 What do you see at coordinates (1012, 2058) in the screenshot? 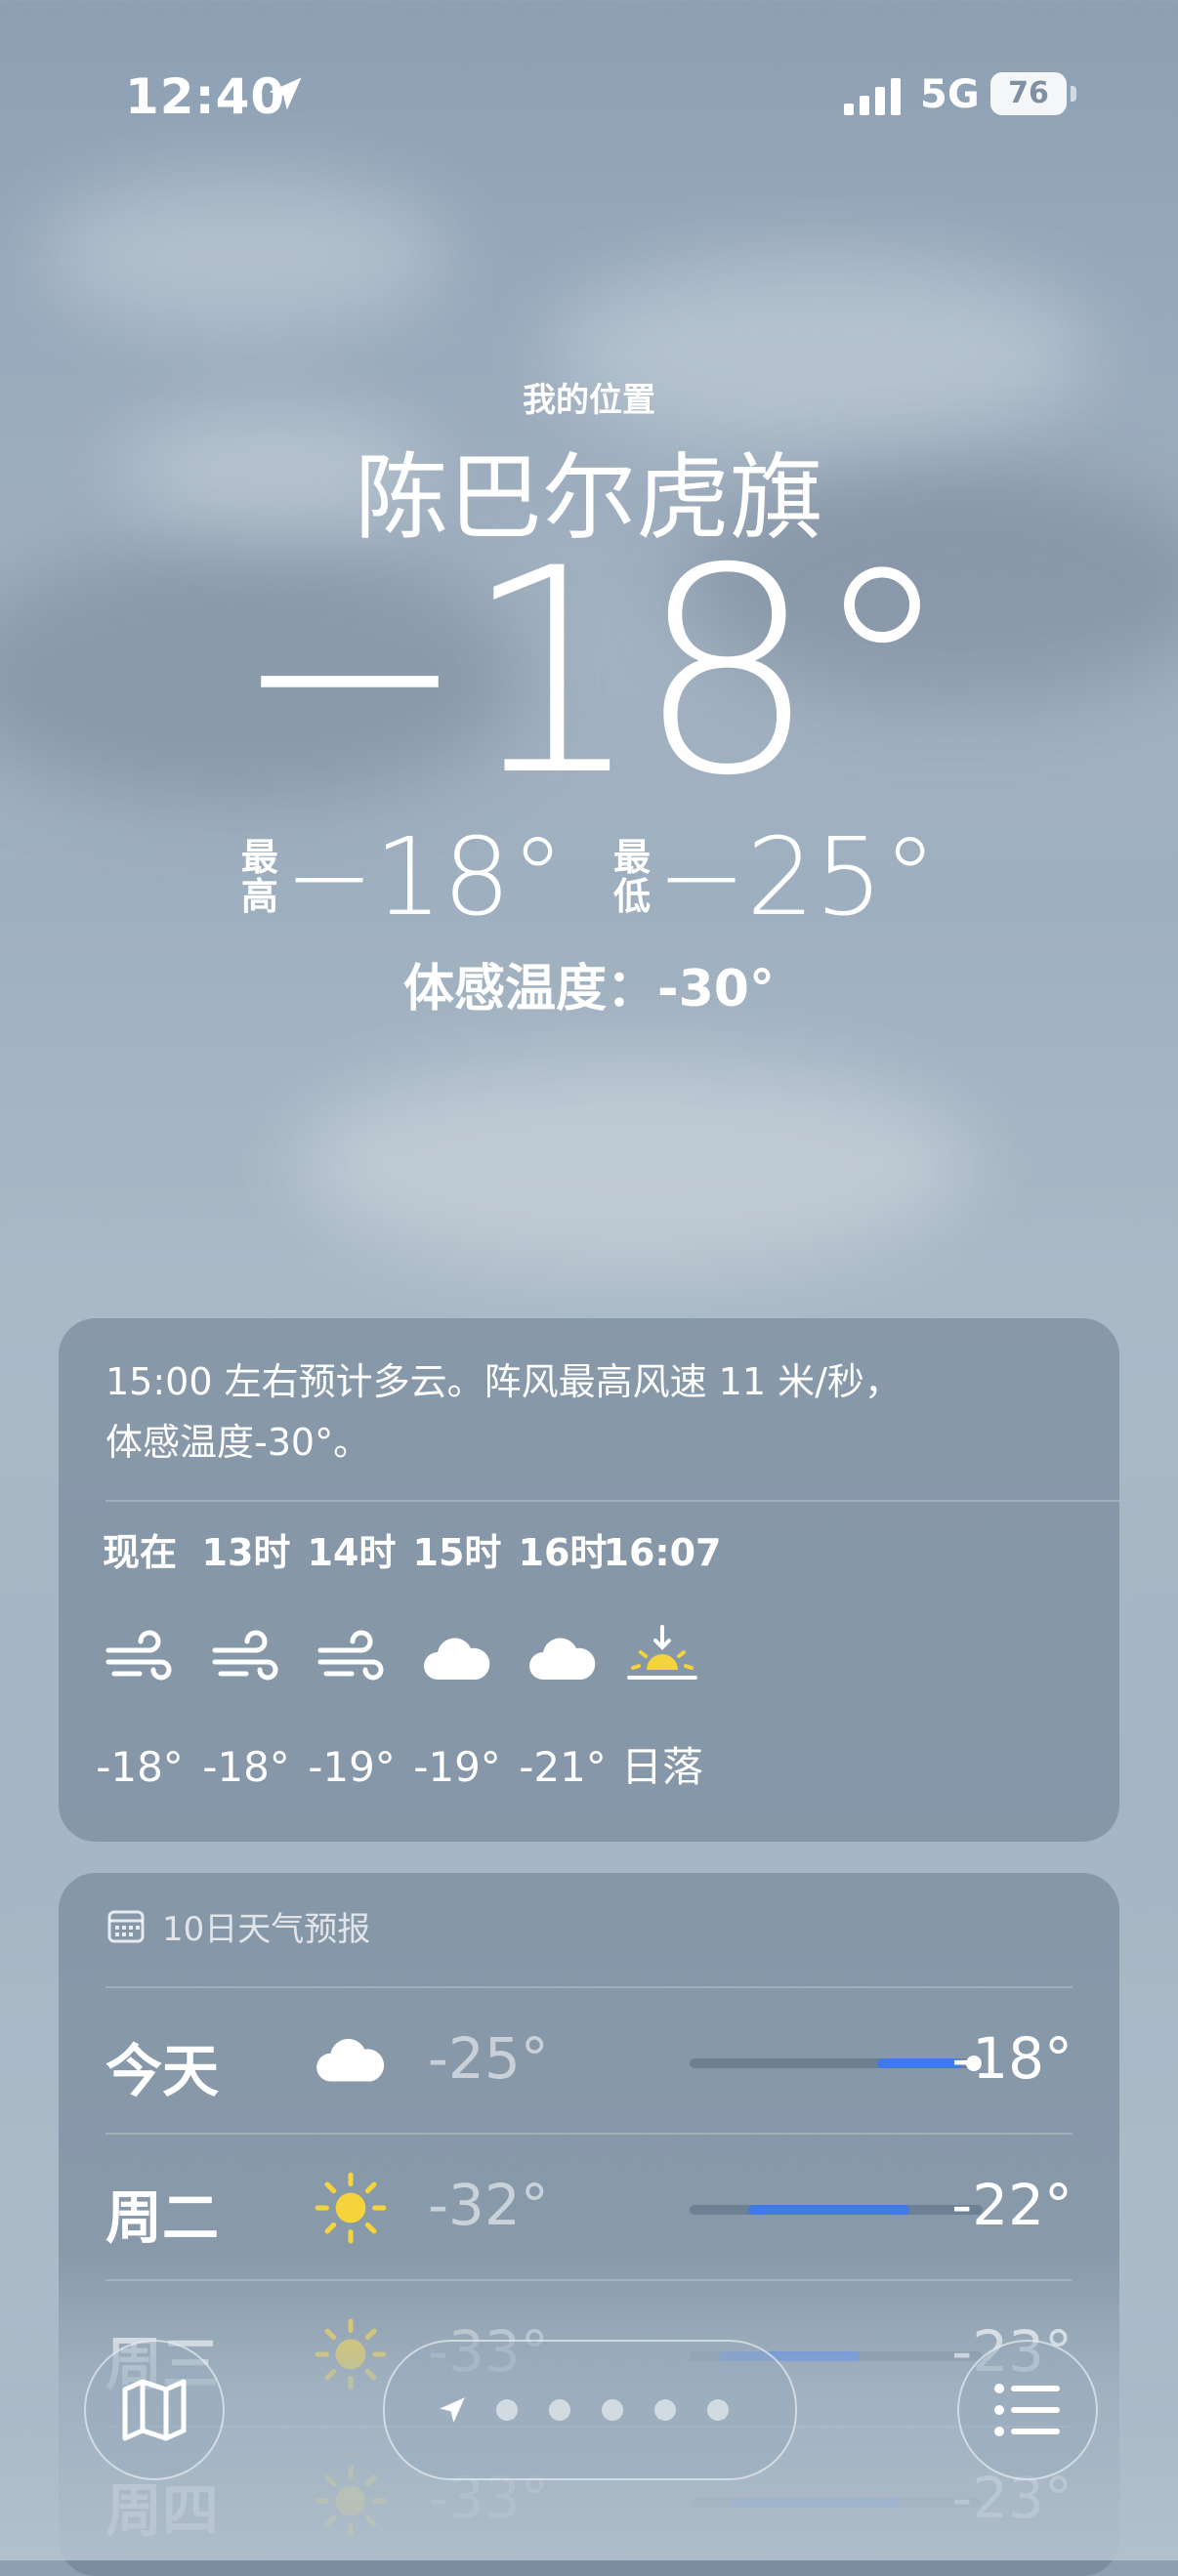
I see `day-high-temp: -18°` at bounding box center [1012, 2058].